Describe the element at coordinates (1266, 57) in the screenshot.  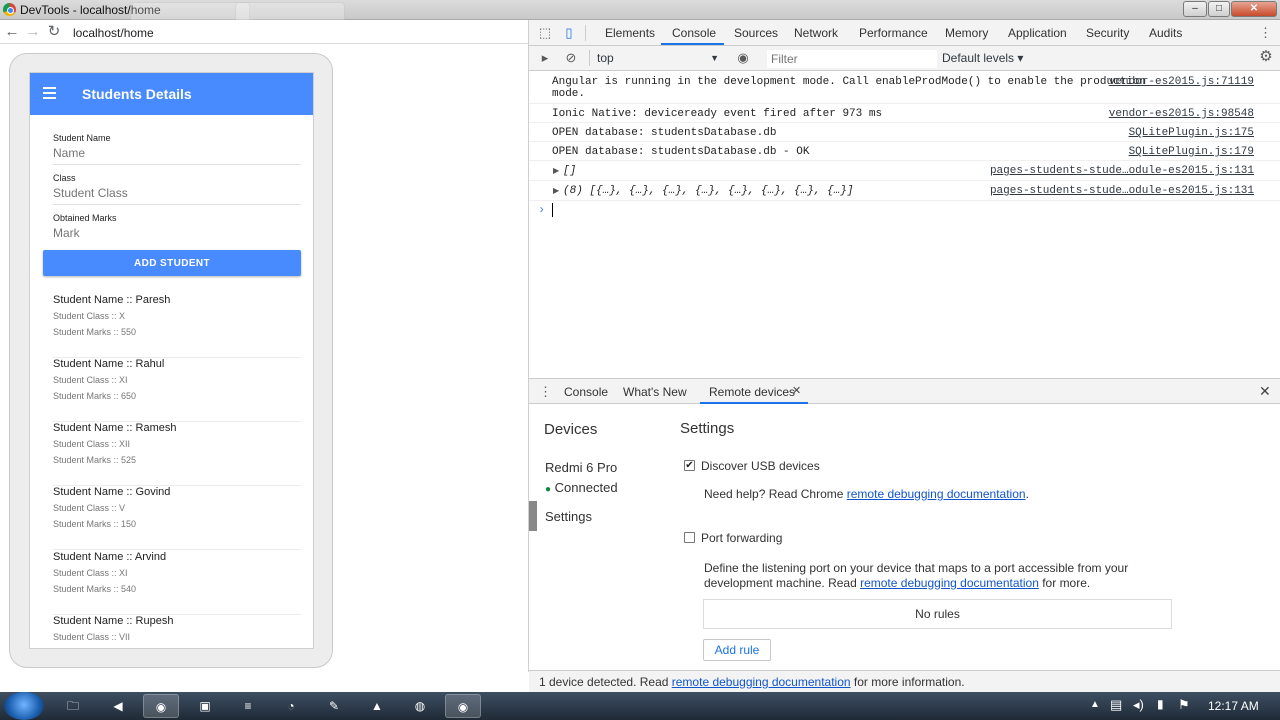
I see `settings-gear-icon: ⚙` at that location.